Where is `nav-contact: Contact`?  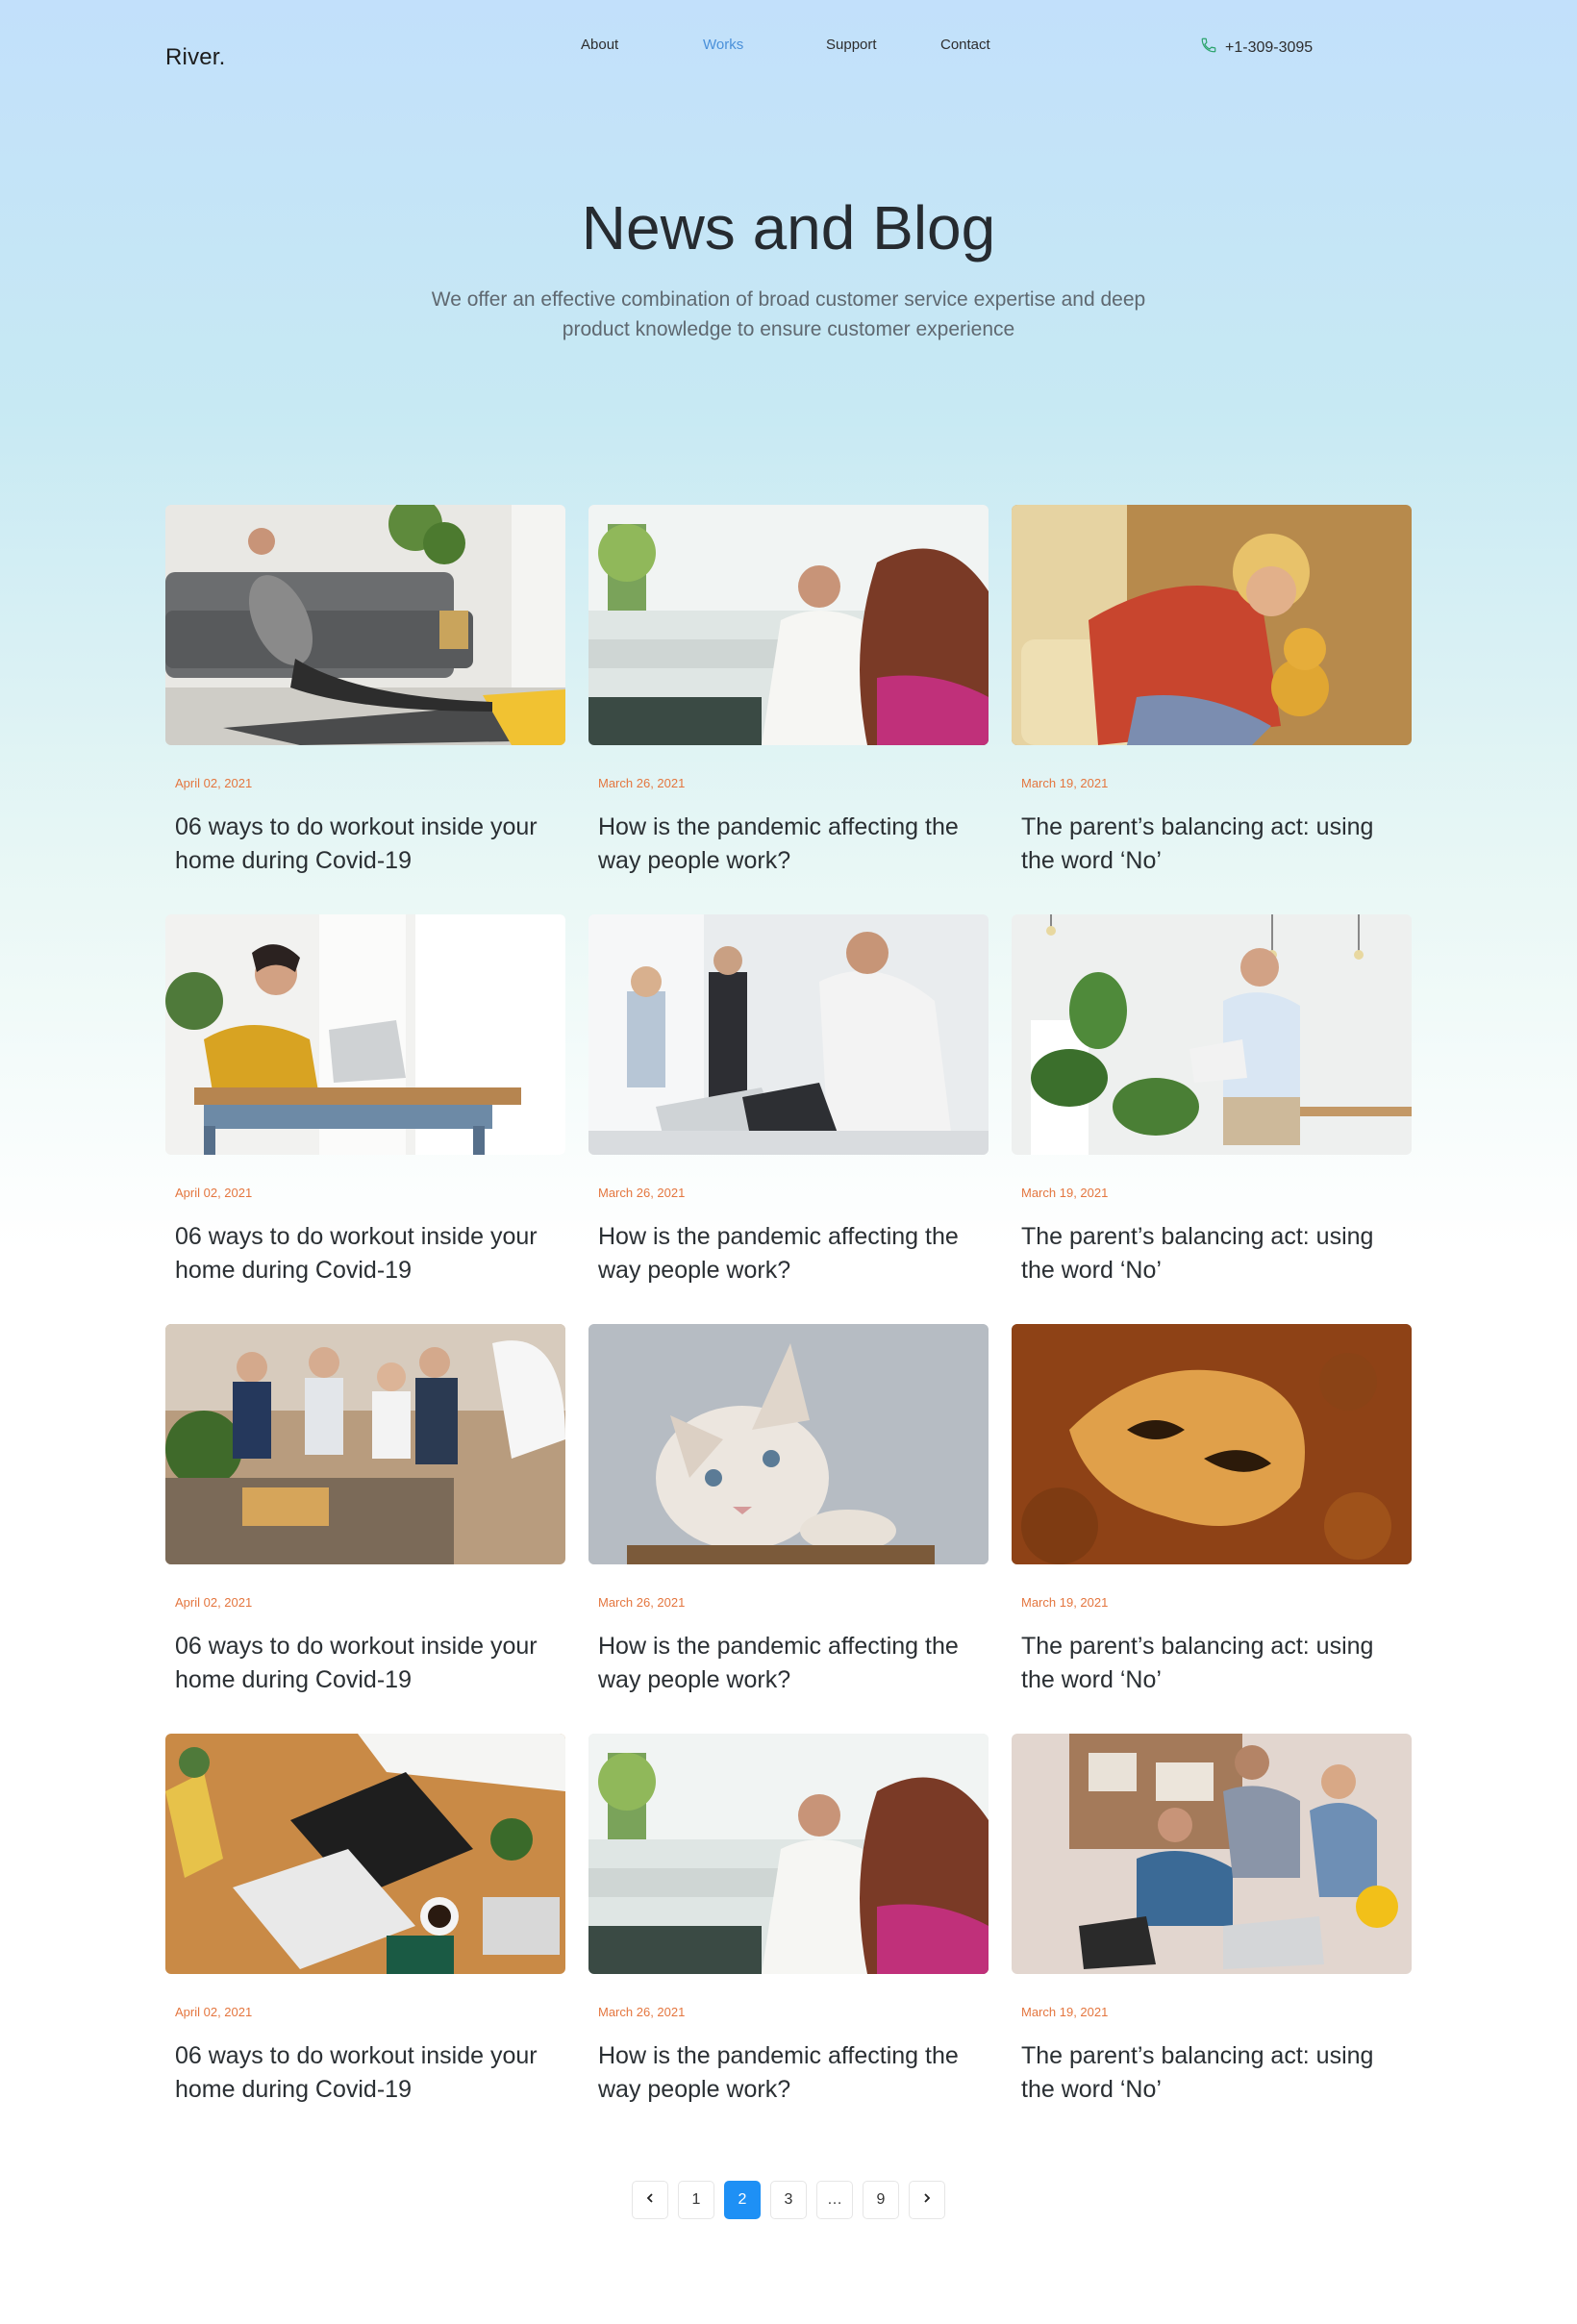 nav-contact: Contact is located at coordinates (965, 45).